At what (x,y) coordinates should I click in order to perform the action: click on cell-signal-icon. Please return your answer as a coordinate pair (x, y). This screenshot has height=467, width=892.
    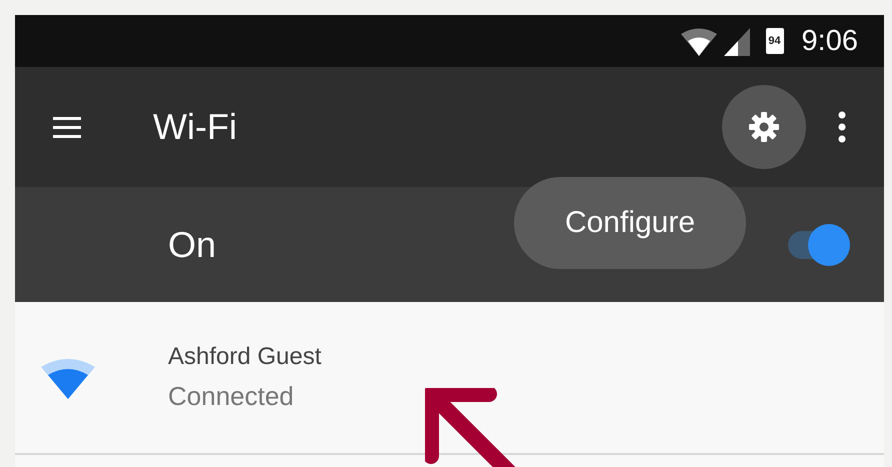
    Looking at the image, I should click on (737, 41).